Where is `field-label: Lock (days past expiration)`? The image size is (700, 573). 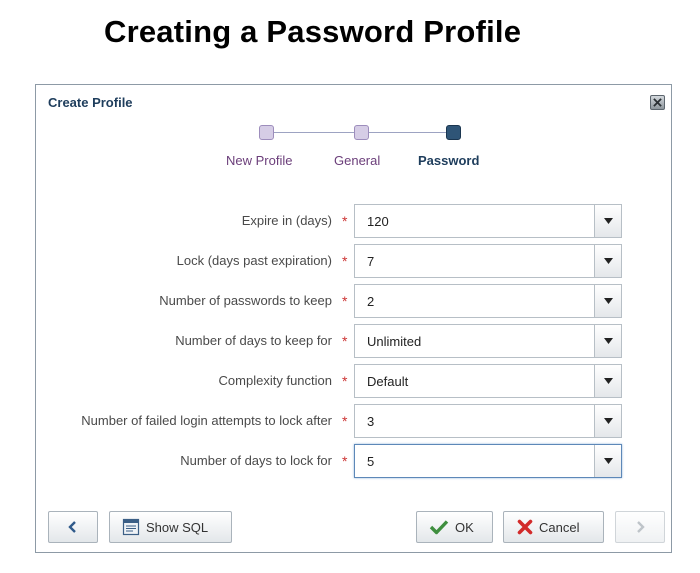 field-label: Lock (days past expiration) is located at coordinates (254, 260).